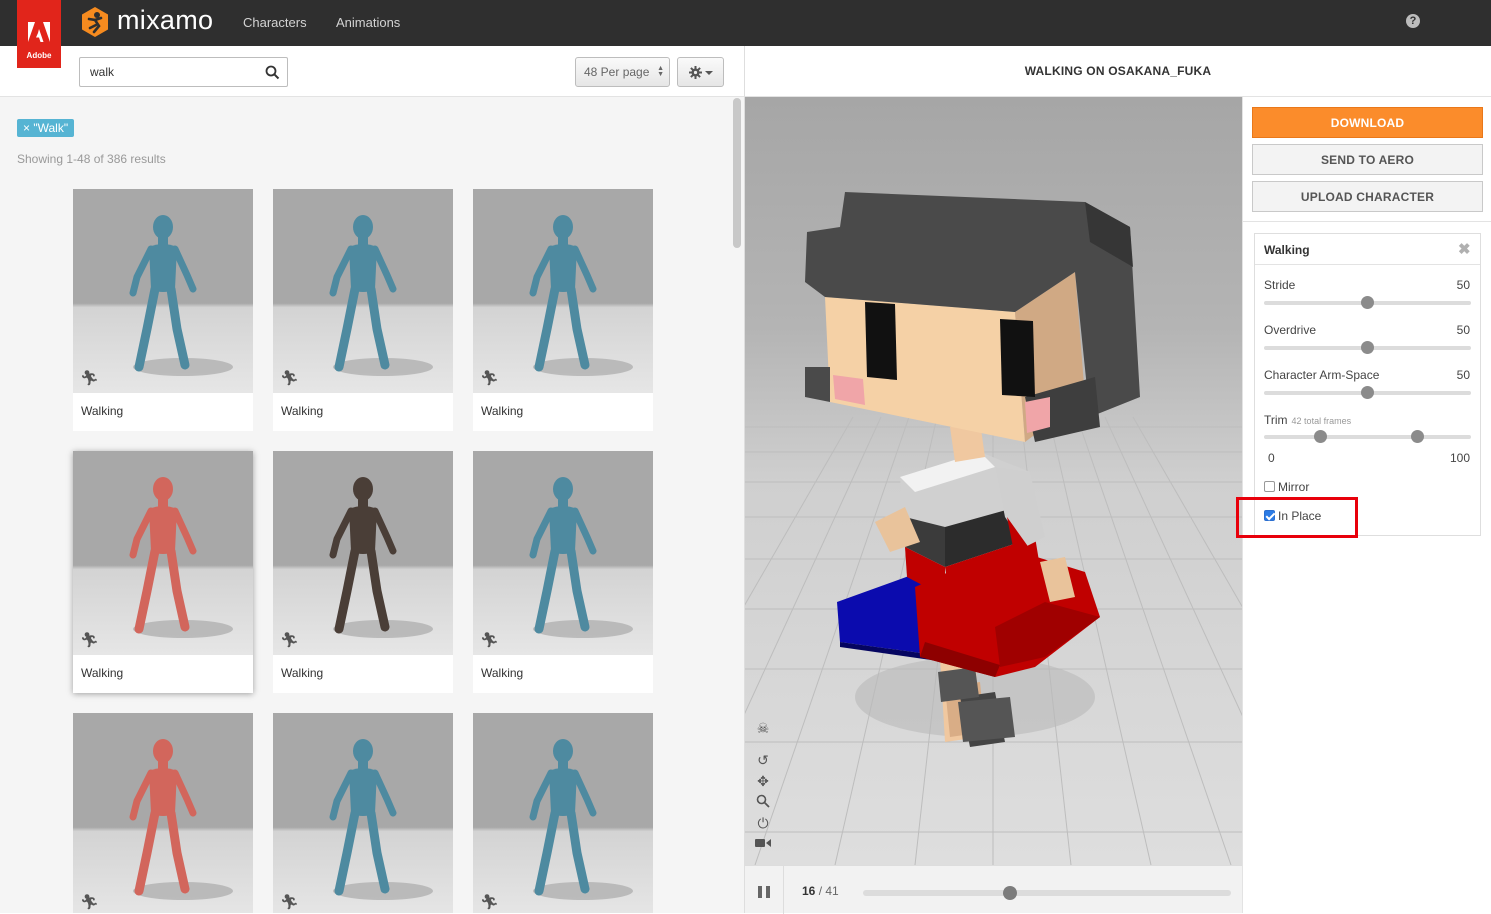 This screenshot has width=1491, height=914. I want to click on viewer-header: WALKING ON OSAKANA_FUKA, so click(1118, 71).